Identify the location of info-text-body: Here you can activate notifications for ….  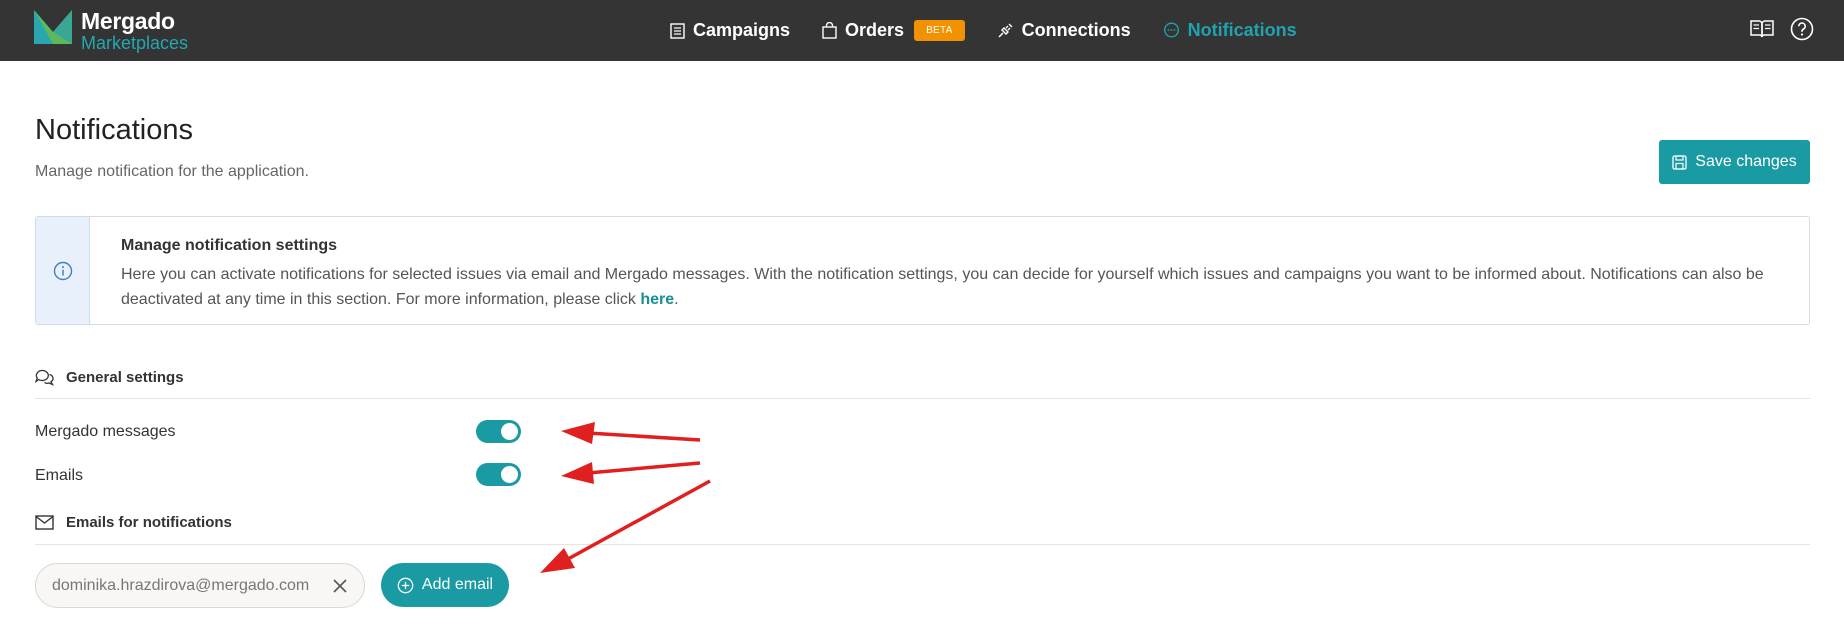
(942, 287).